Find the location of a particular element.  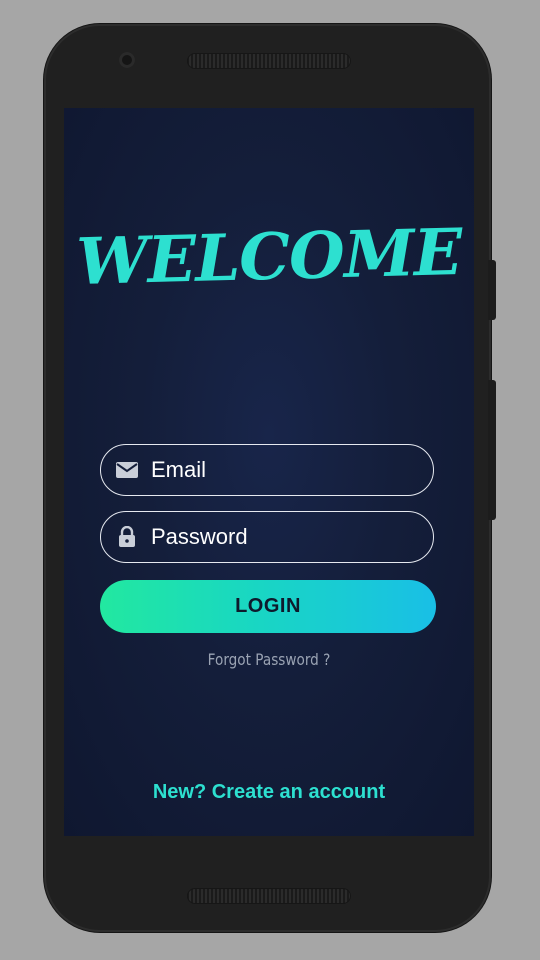

forgot-password-link: Forgot Password ? is located at coordinates (269, 659).